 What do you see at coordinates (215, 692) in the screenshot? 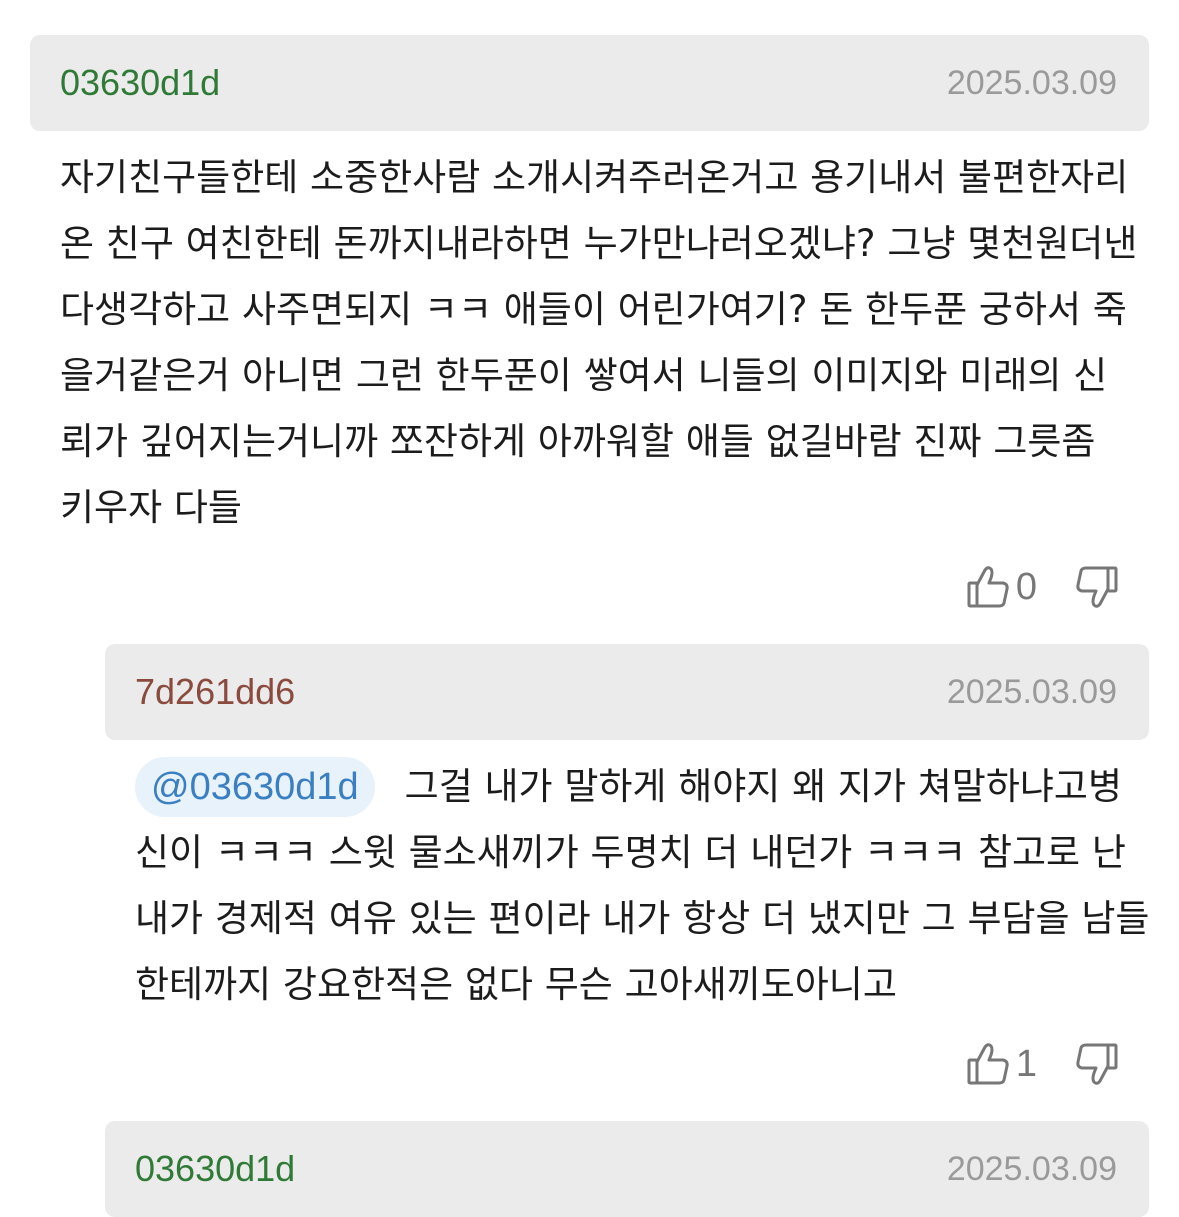
I see `comment-author: 7d261dd6` at bounding box center [215, 692].